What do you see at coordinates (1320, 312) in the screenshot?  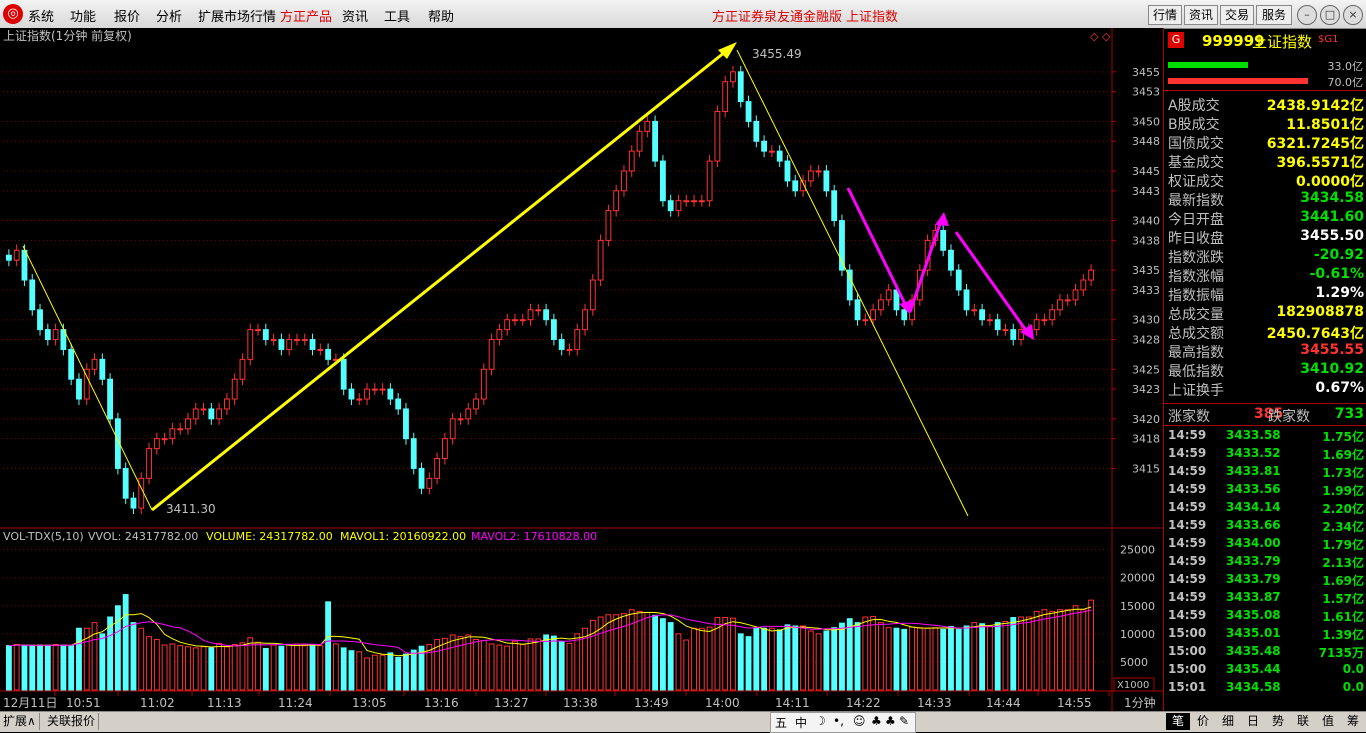 I see `stat-value: 182908878` at bounding box center [1320, 312].